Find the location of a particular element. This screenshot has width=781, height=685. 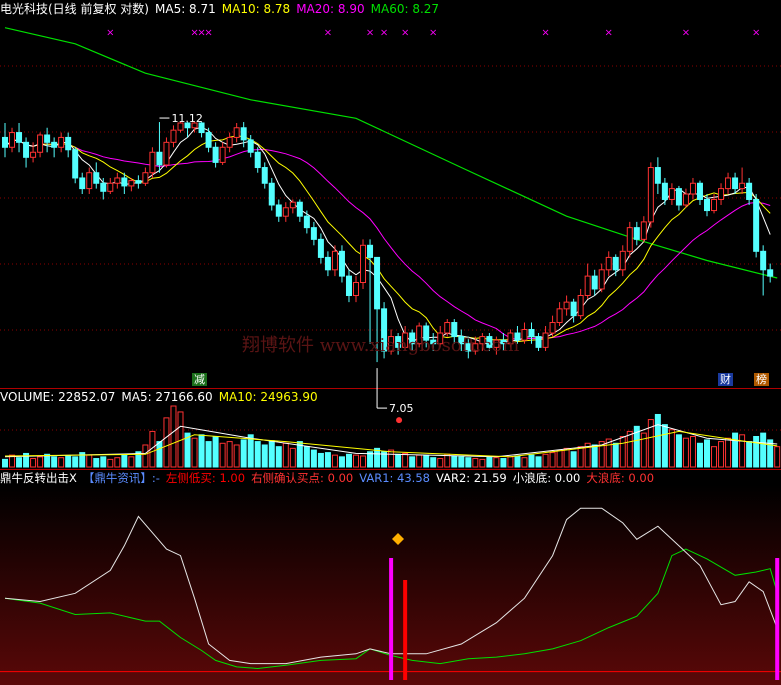

ma60-legend: MA60: 8.27 is located at coordinates (405, 9).